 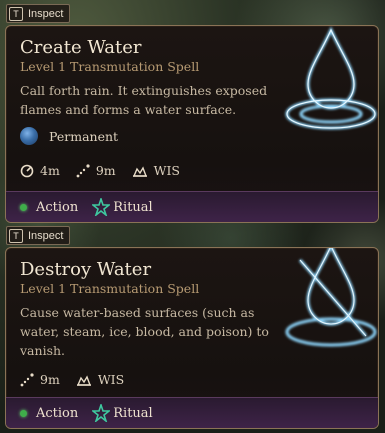 What do you see at coordinates (331, 78) in the screenshot?
I see `create-water-spell-icon` at bounding box center [331, 78].